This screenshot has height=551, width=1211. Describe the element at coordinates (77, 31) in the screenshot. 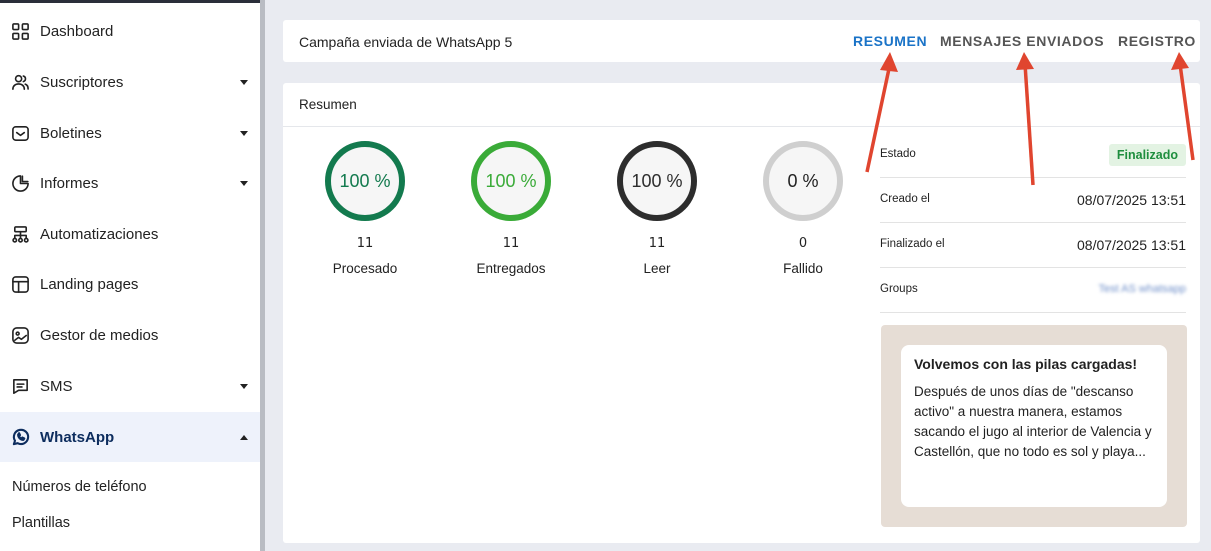

I see `sidebar-item-label: Dashboard` at that location.